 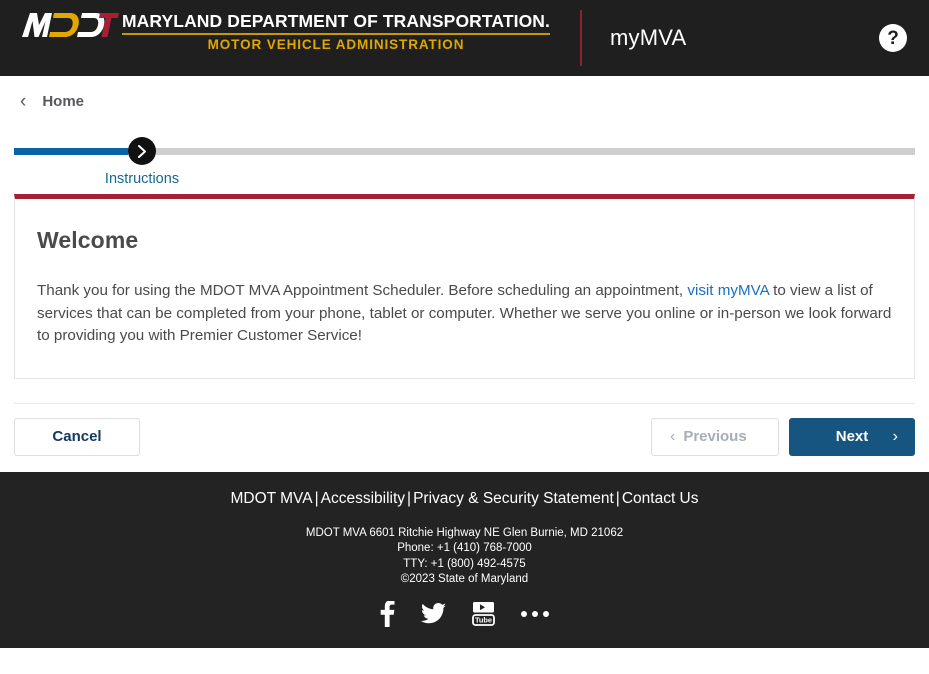 I want to click on step-node-instructions, so click(x=142, y=151).